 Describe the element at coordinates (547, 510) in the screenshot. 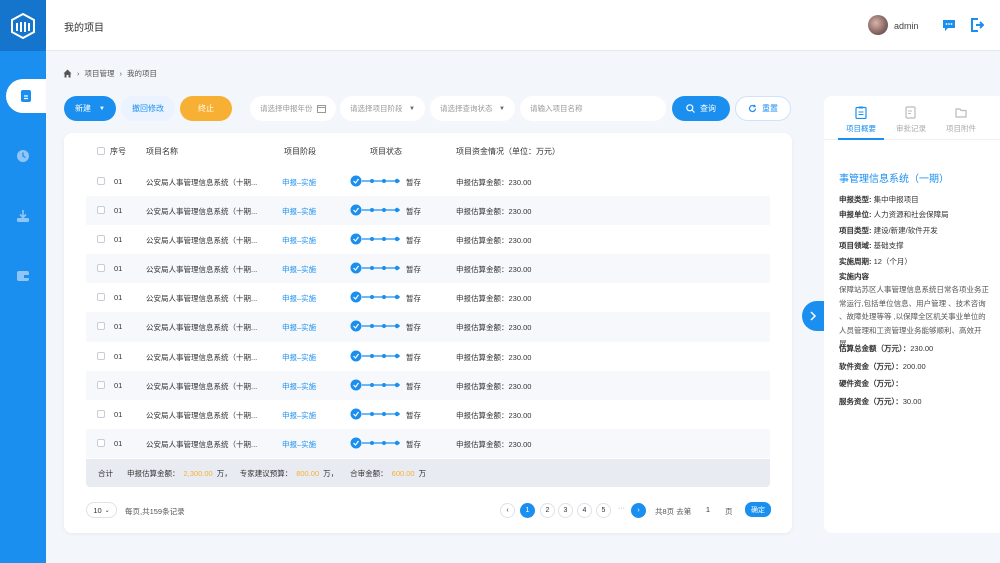

I see `page-2-button: 2` at that location.